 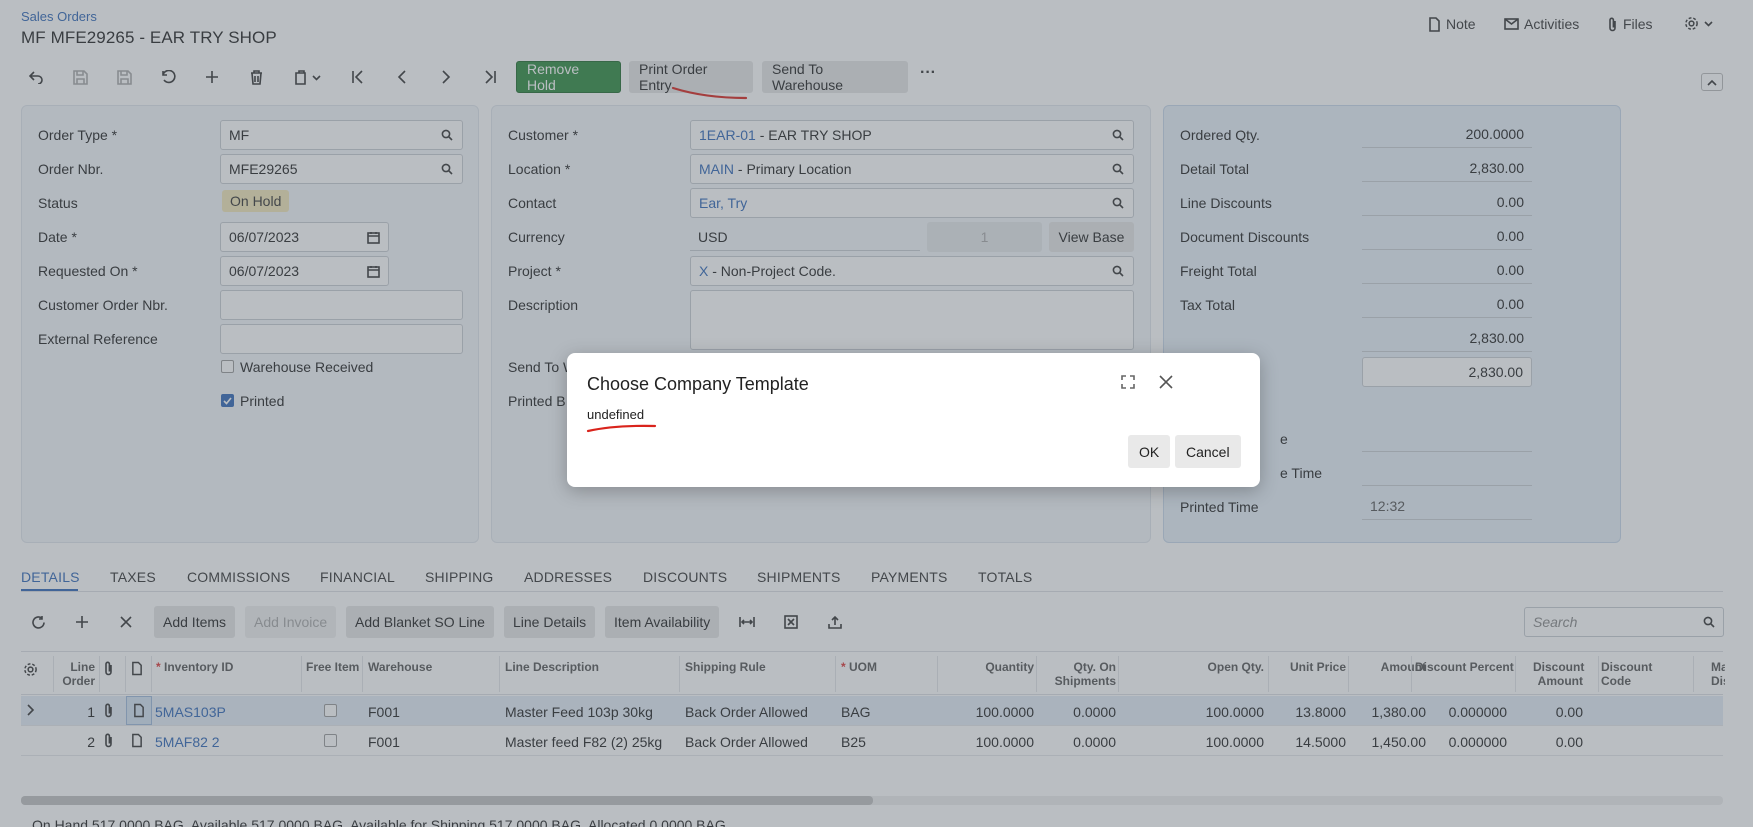 What do you see at coordinates (1166, 382) in the screenshot?
I see `close-icon` at bounding box center [1166, 382].